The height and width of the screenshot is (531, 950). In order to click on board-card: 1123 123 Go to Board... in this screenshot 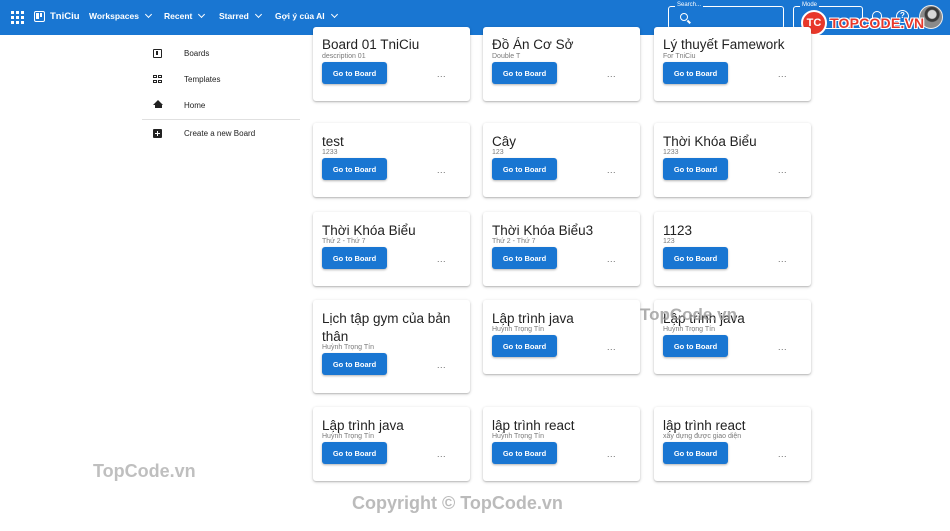, I will do `click(732, 249)`.